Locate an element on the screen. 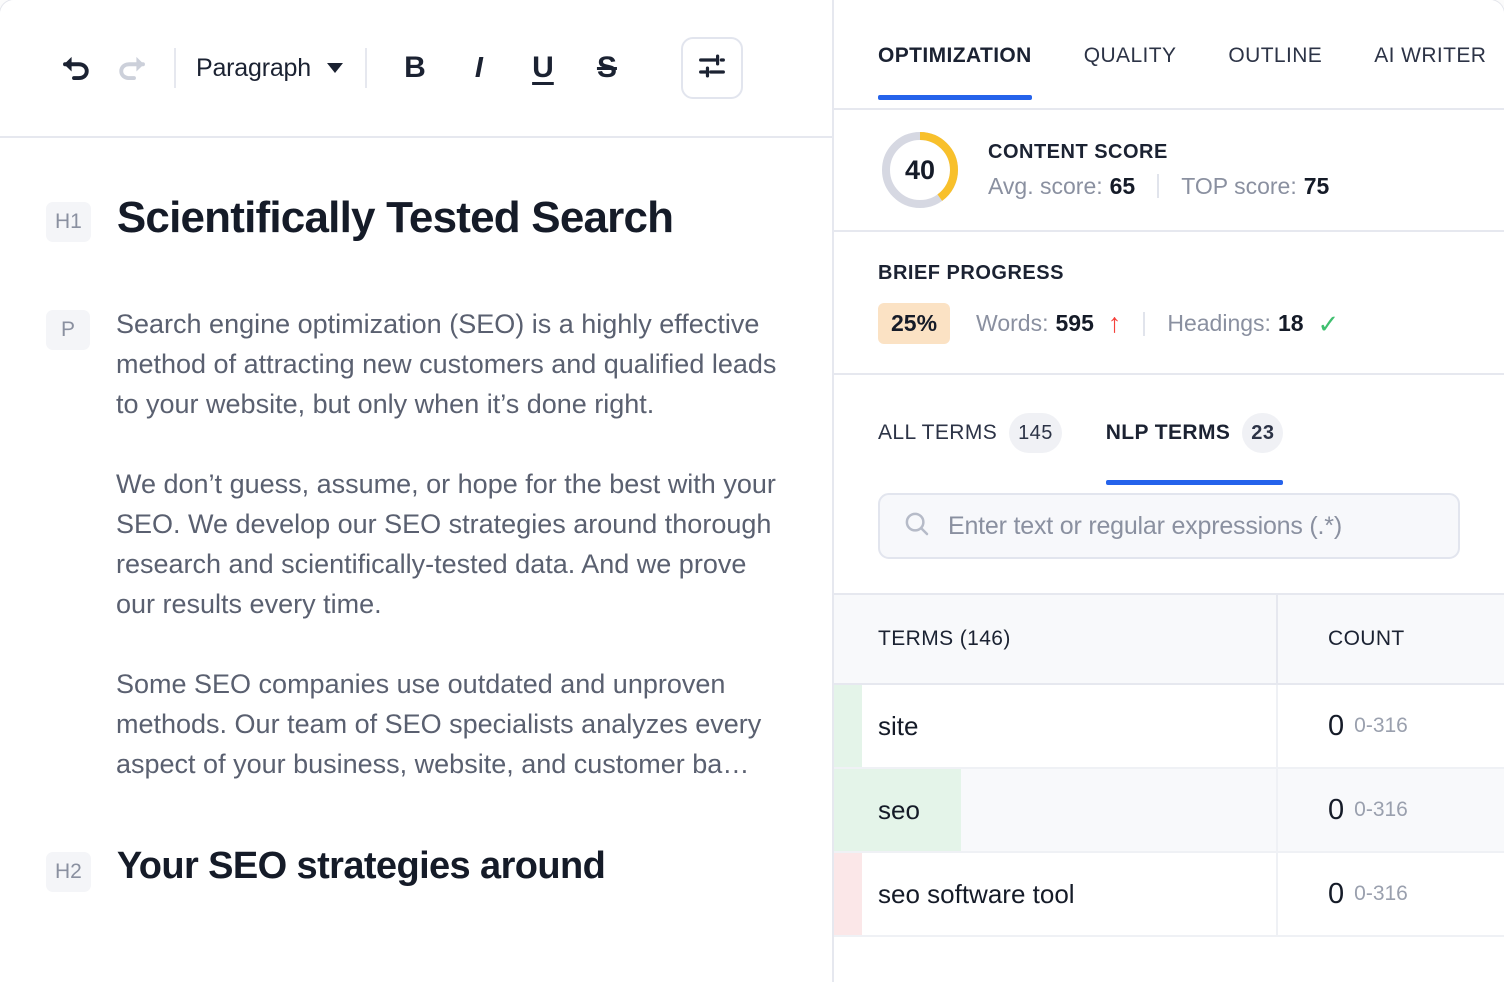 The image size is (1504, 982). editor-toolbar: Paragraph B I U S is located at coordinates (416, 69).